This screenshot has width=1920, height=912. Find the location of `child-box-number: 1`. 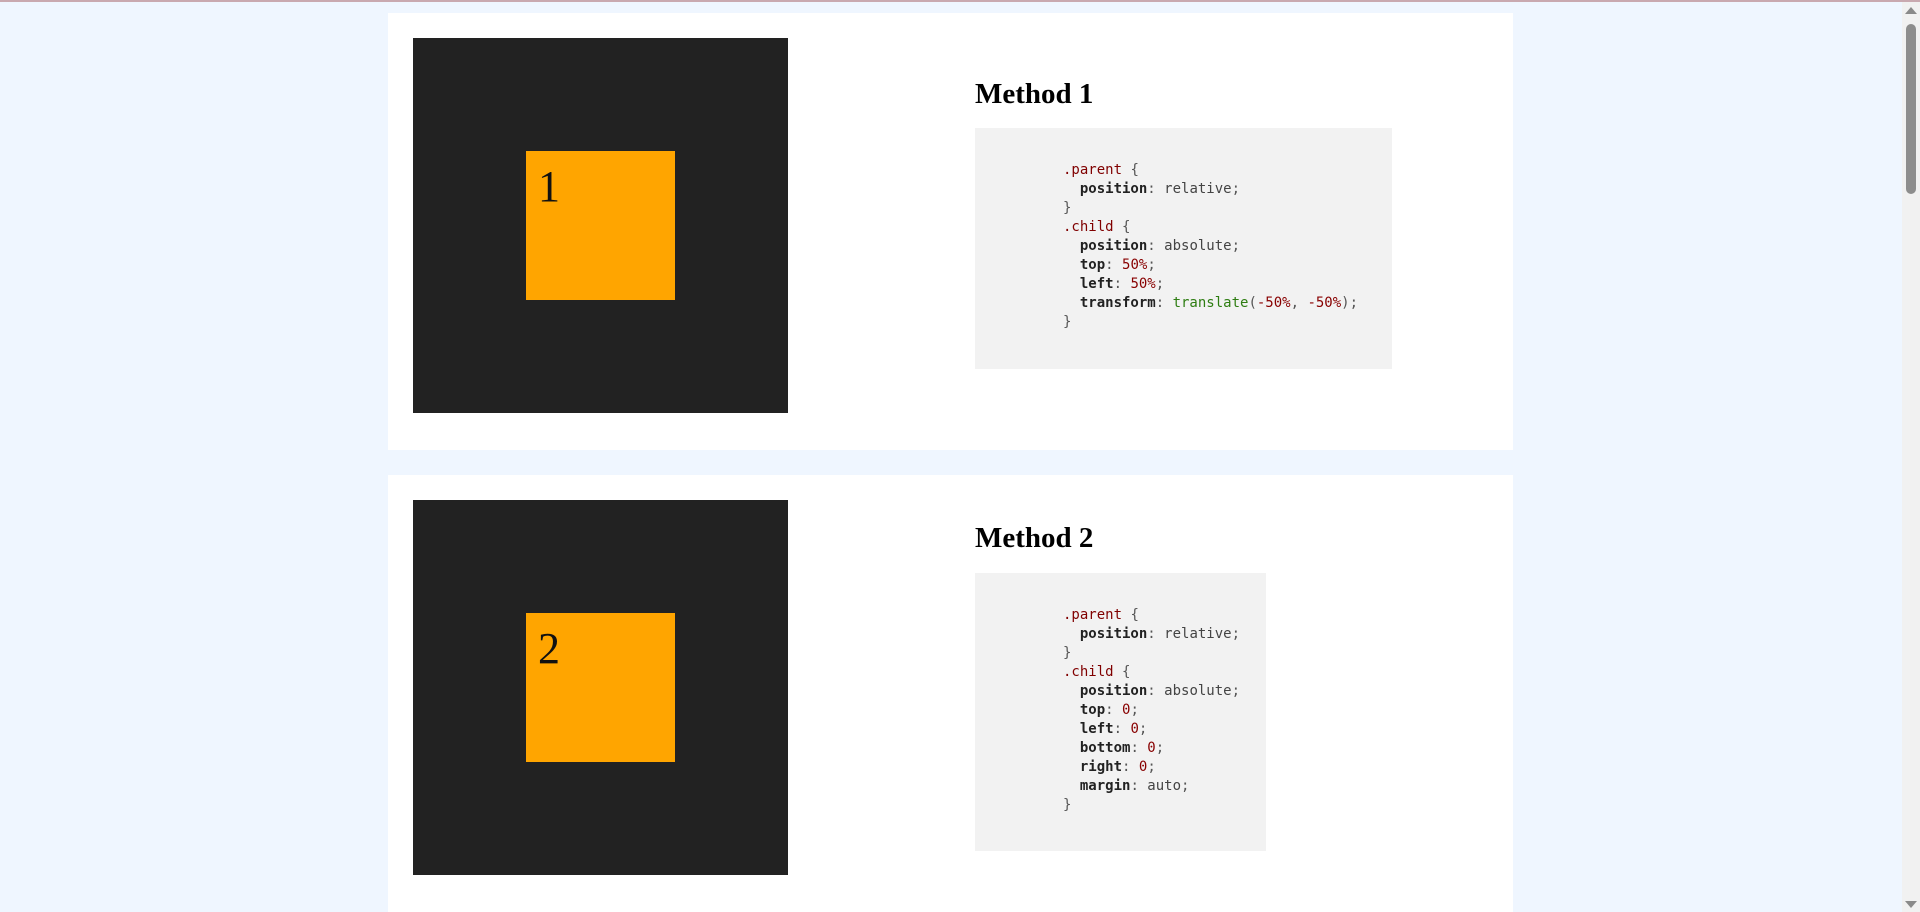

child-box-number: 1 is located at coordinates (549, 186).